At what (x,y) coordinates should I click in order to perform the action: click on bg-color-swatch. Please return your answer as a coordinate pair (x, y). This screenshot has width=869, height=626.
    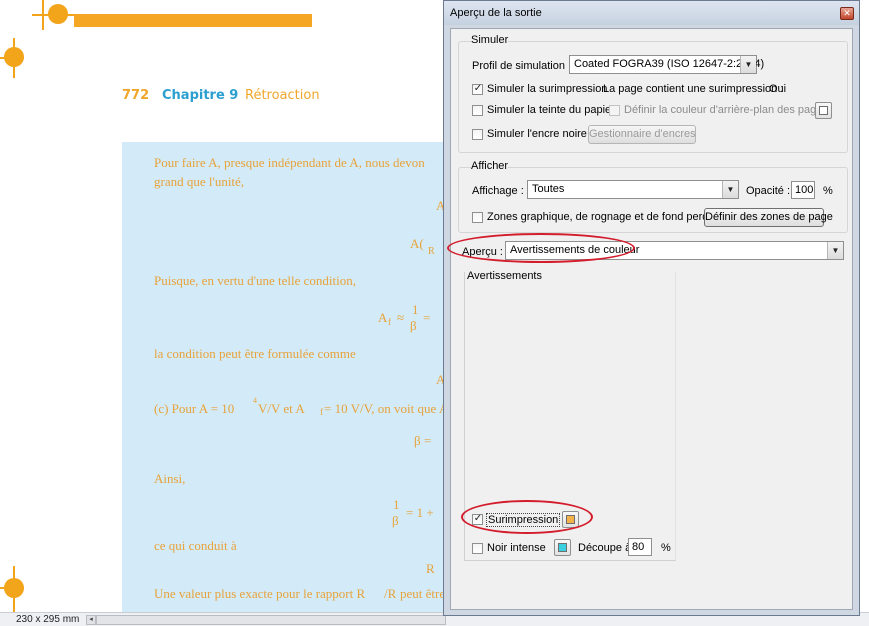
    Looking at the image, I should click on (823, 110).